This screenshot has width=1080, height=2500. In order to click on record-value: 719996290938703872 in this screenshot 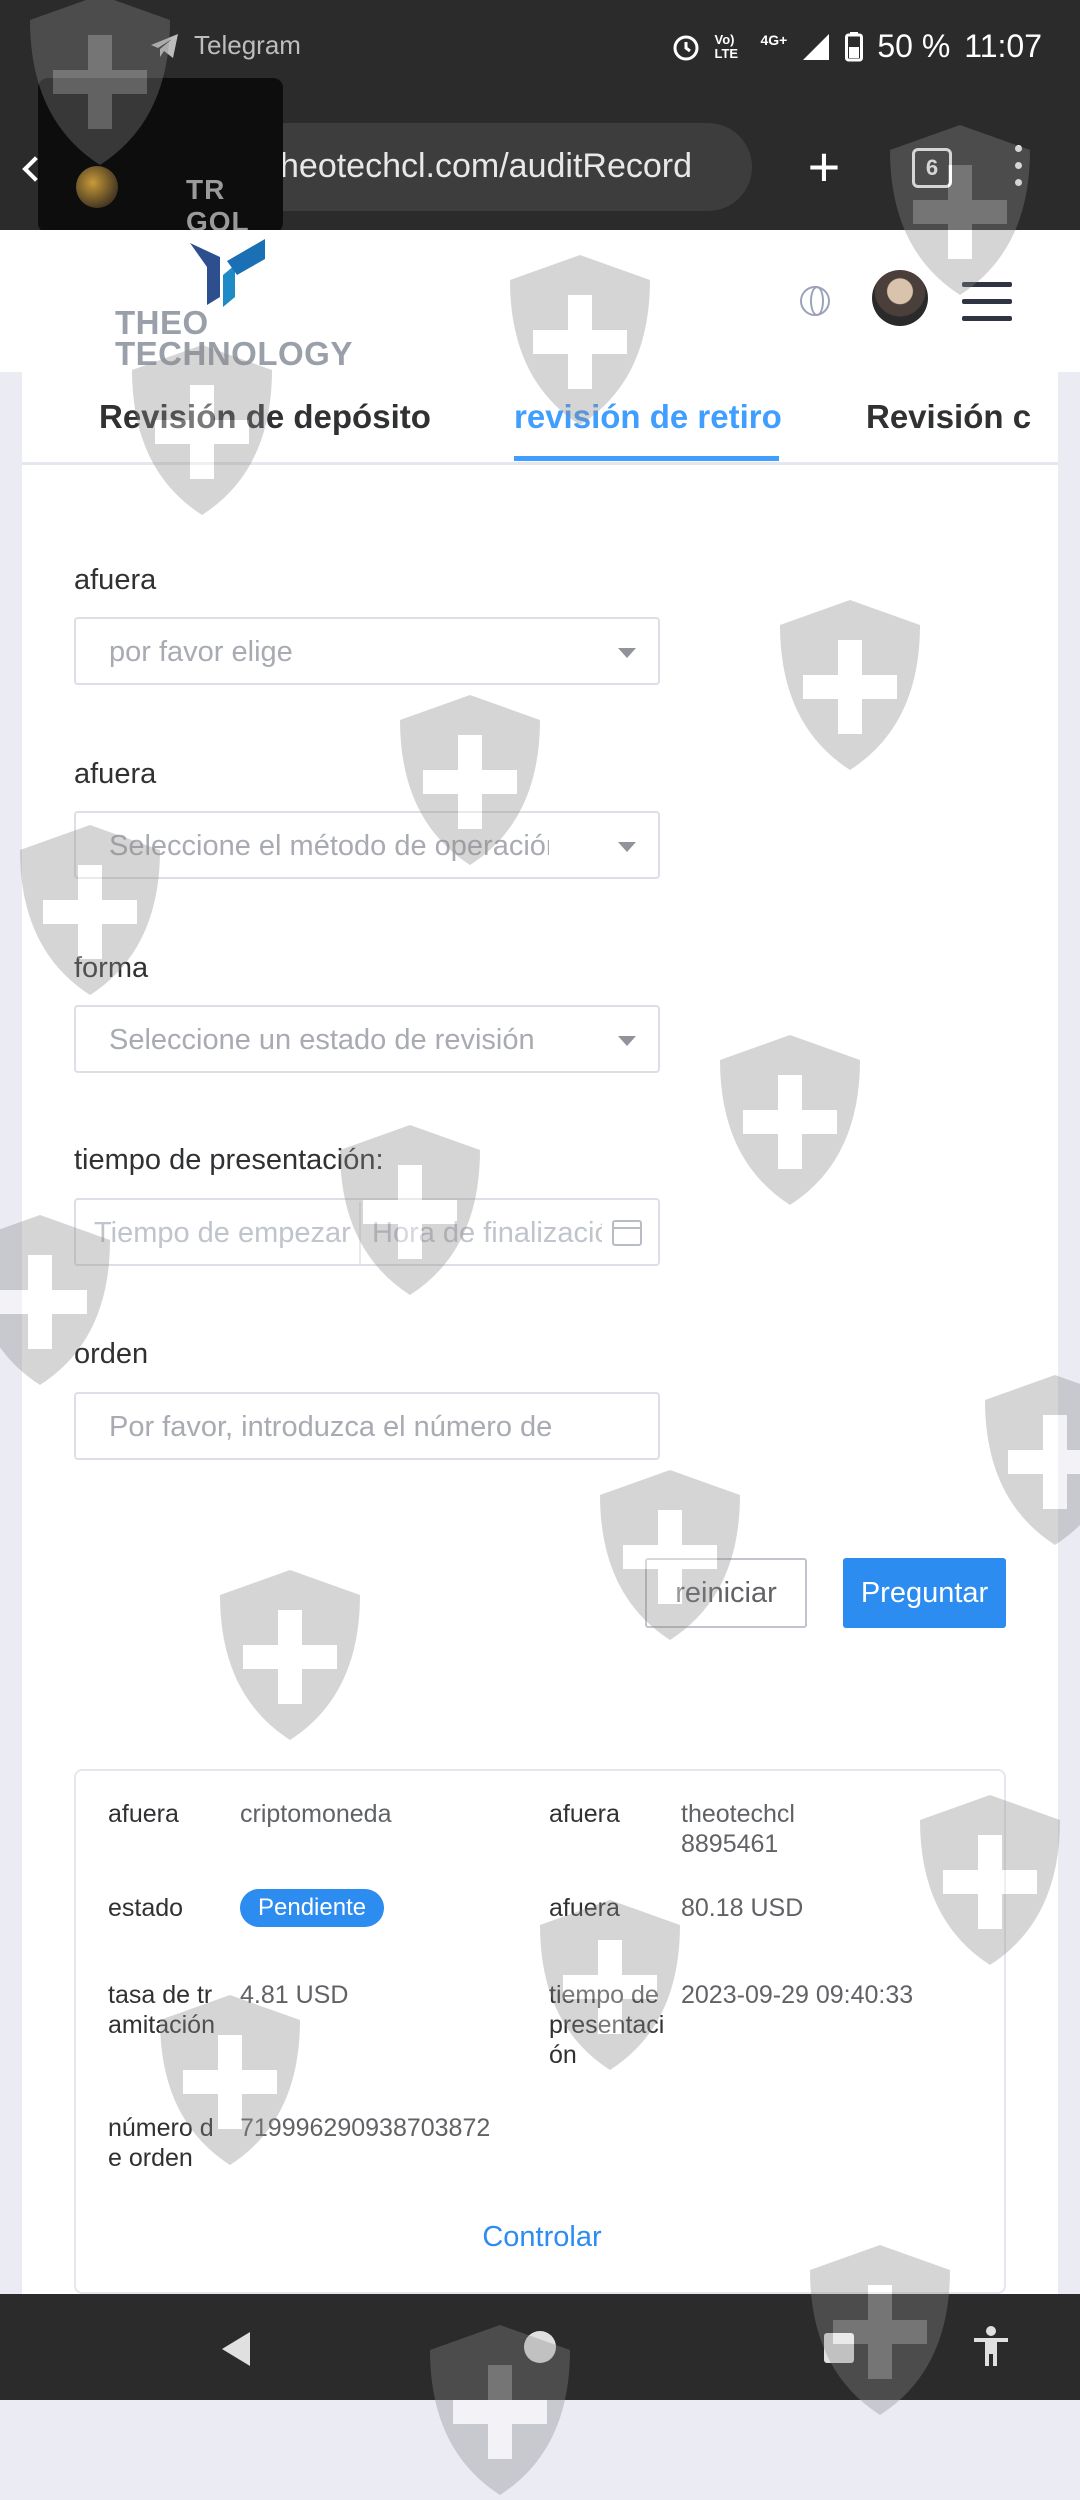, I will do `click(365, 2128)`.